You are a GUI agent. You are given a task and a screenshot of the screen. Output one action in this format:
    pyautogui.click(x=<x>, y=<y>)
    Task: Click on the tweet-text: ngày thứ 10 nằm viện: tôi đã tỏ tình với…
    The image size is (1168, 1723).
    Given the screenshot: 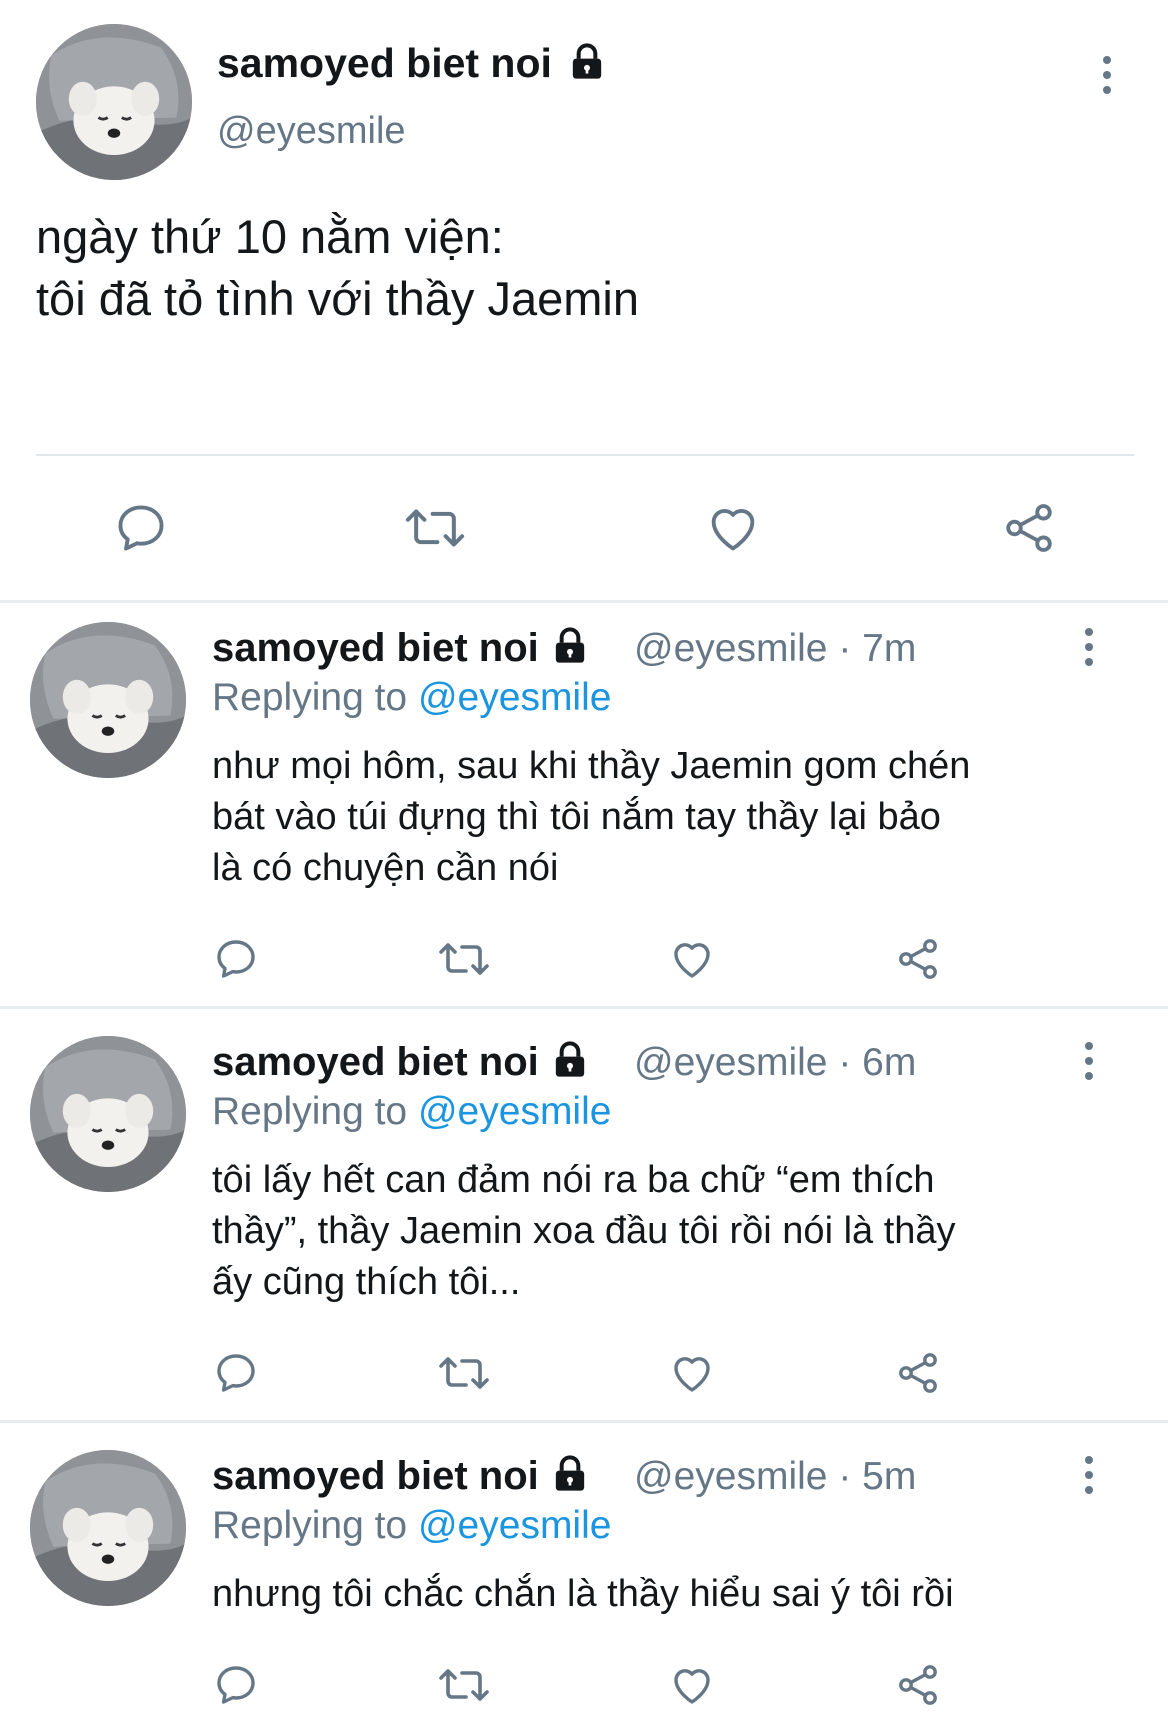 What is the action you would take?
    pyautogui.click(x=337, y=268)
    